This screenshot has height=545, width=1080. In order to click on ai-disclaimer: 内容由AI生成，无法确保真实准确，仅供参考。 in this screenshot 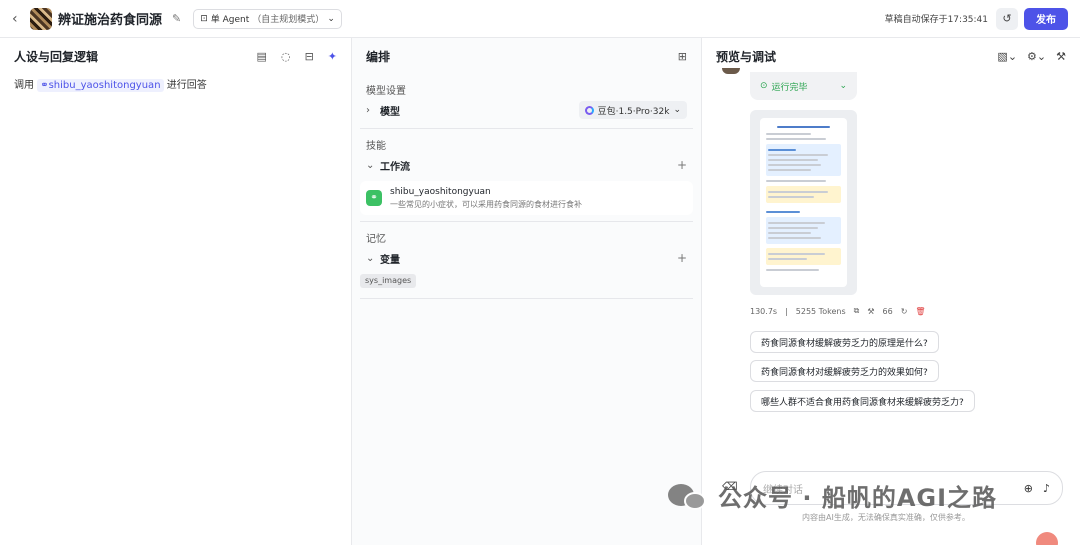, I will do `click(886, 517)`.